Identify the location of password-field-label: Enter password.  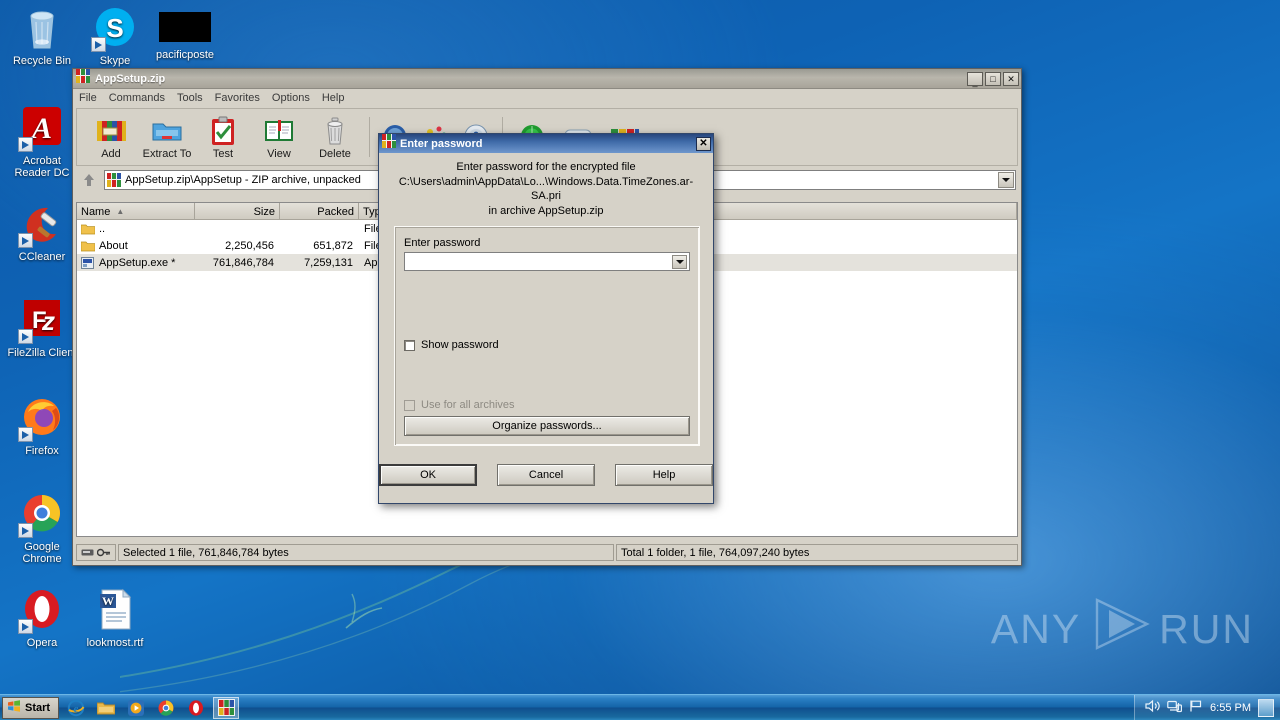
(442, 243).